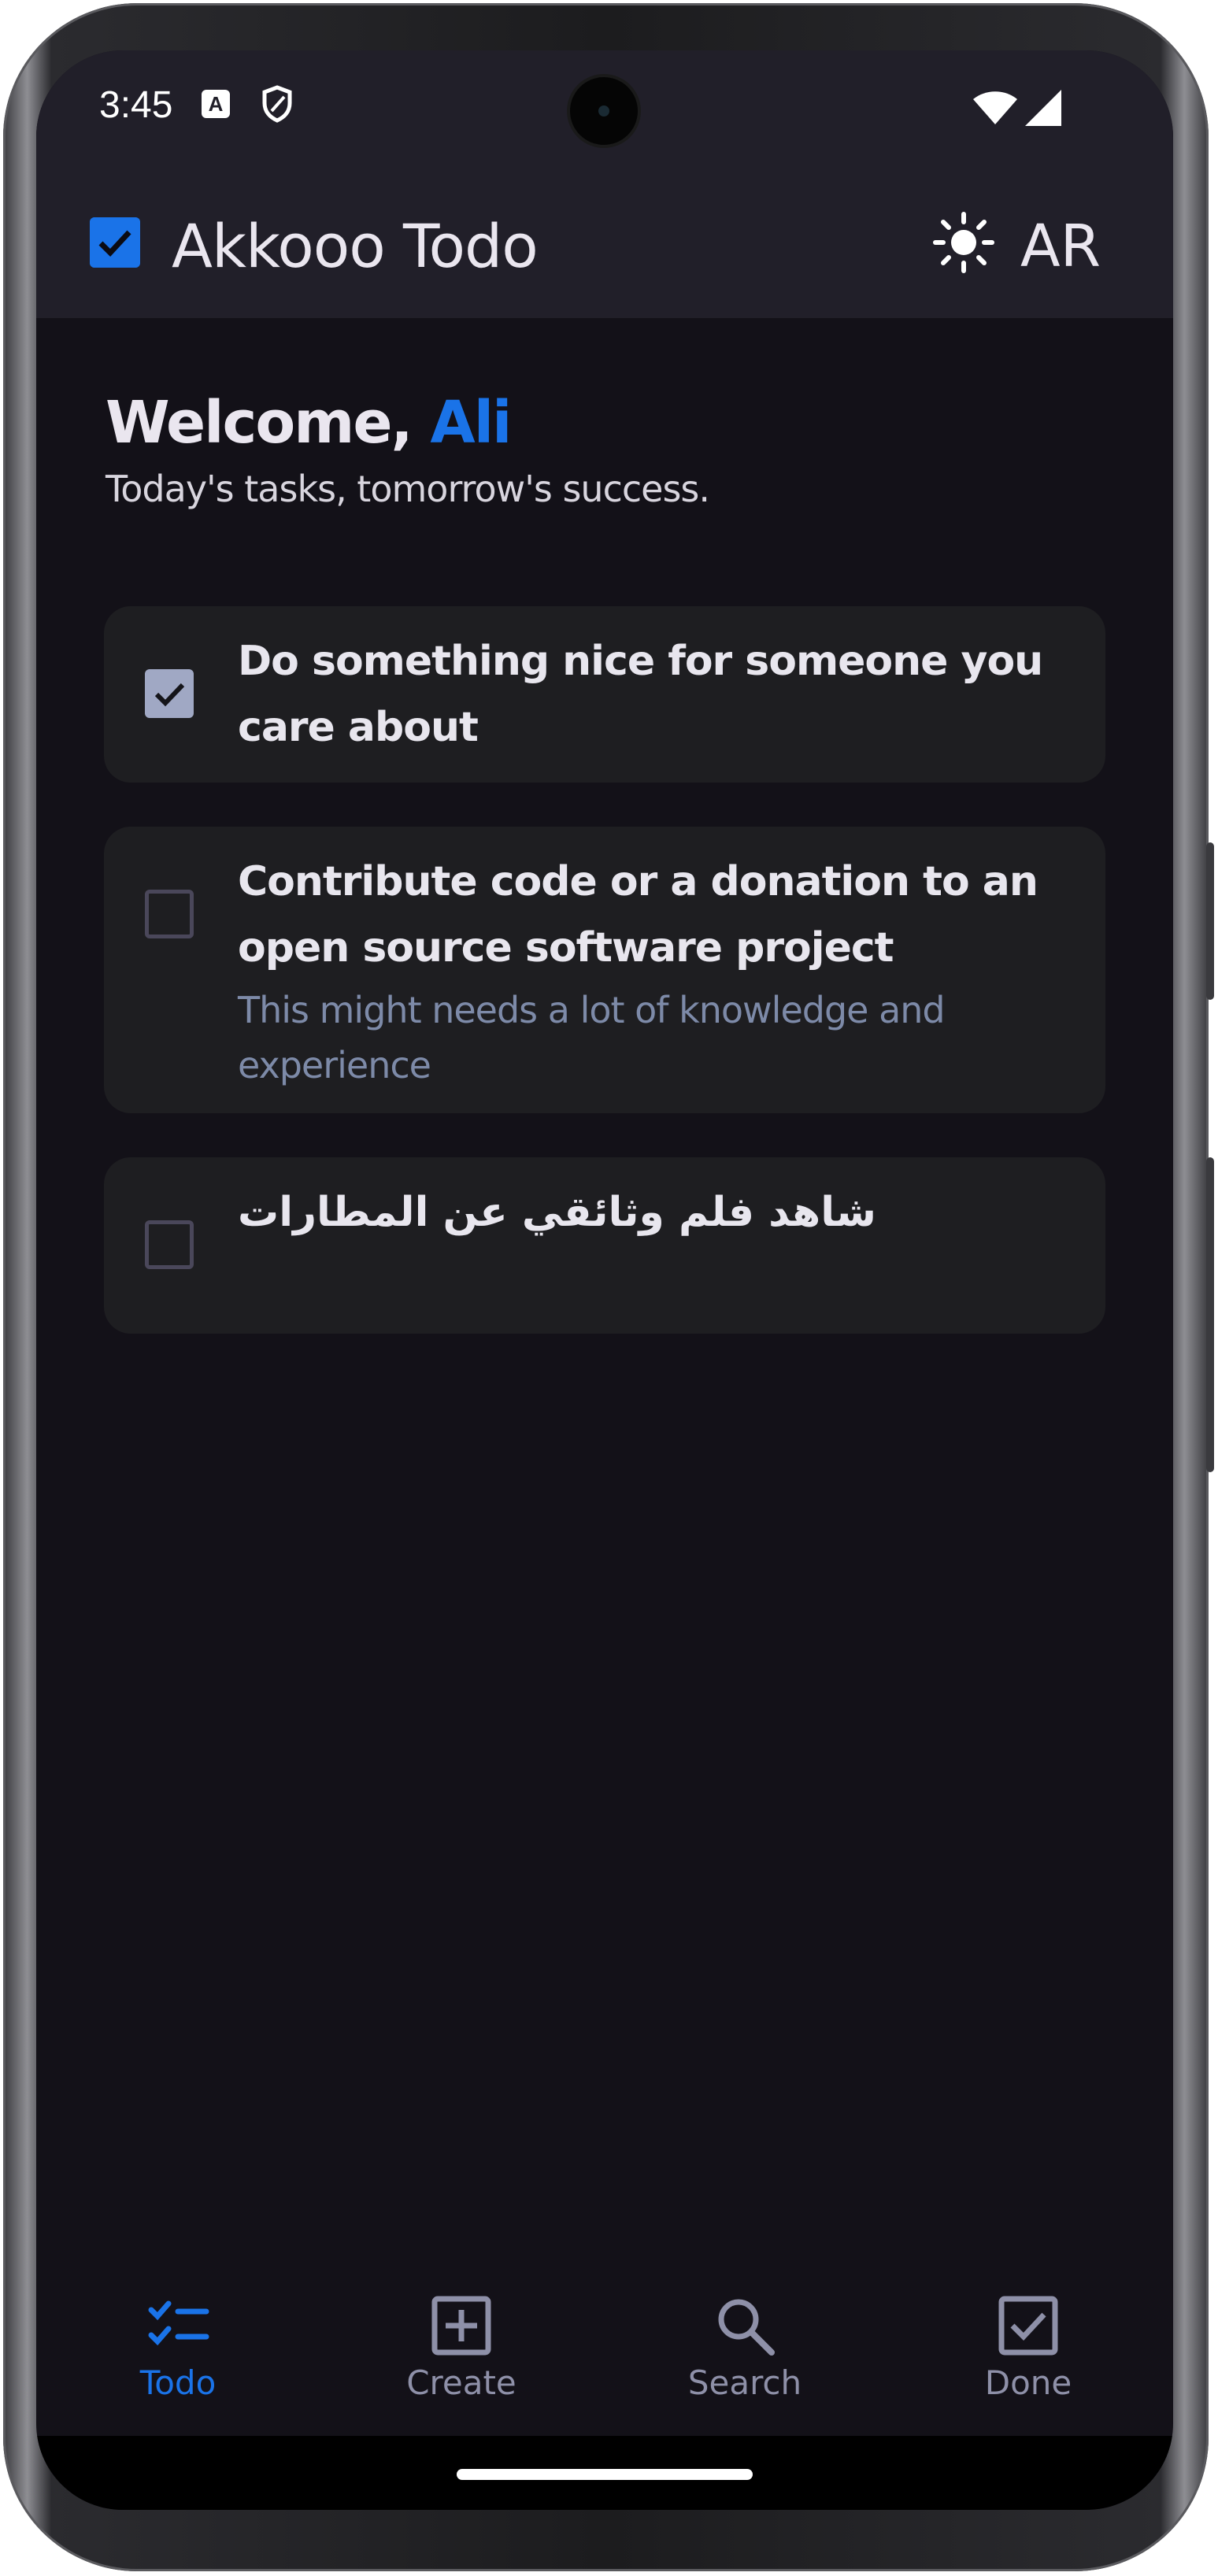 This screenshot has height=2576, width=1218. I want to click on front-camera, so click(604, 111).